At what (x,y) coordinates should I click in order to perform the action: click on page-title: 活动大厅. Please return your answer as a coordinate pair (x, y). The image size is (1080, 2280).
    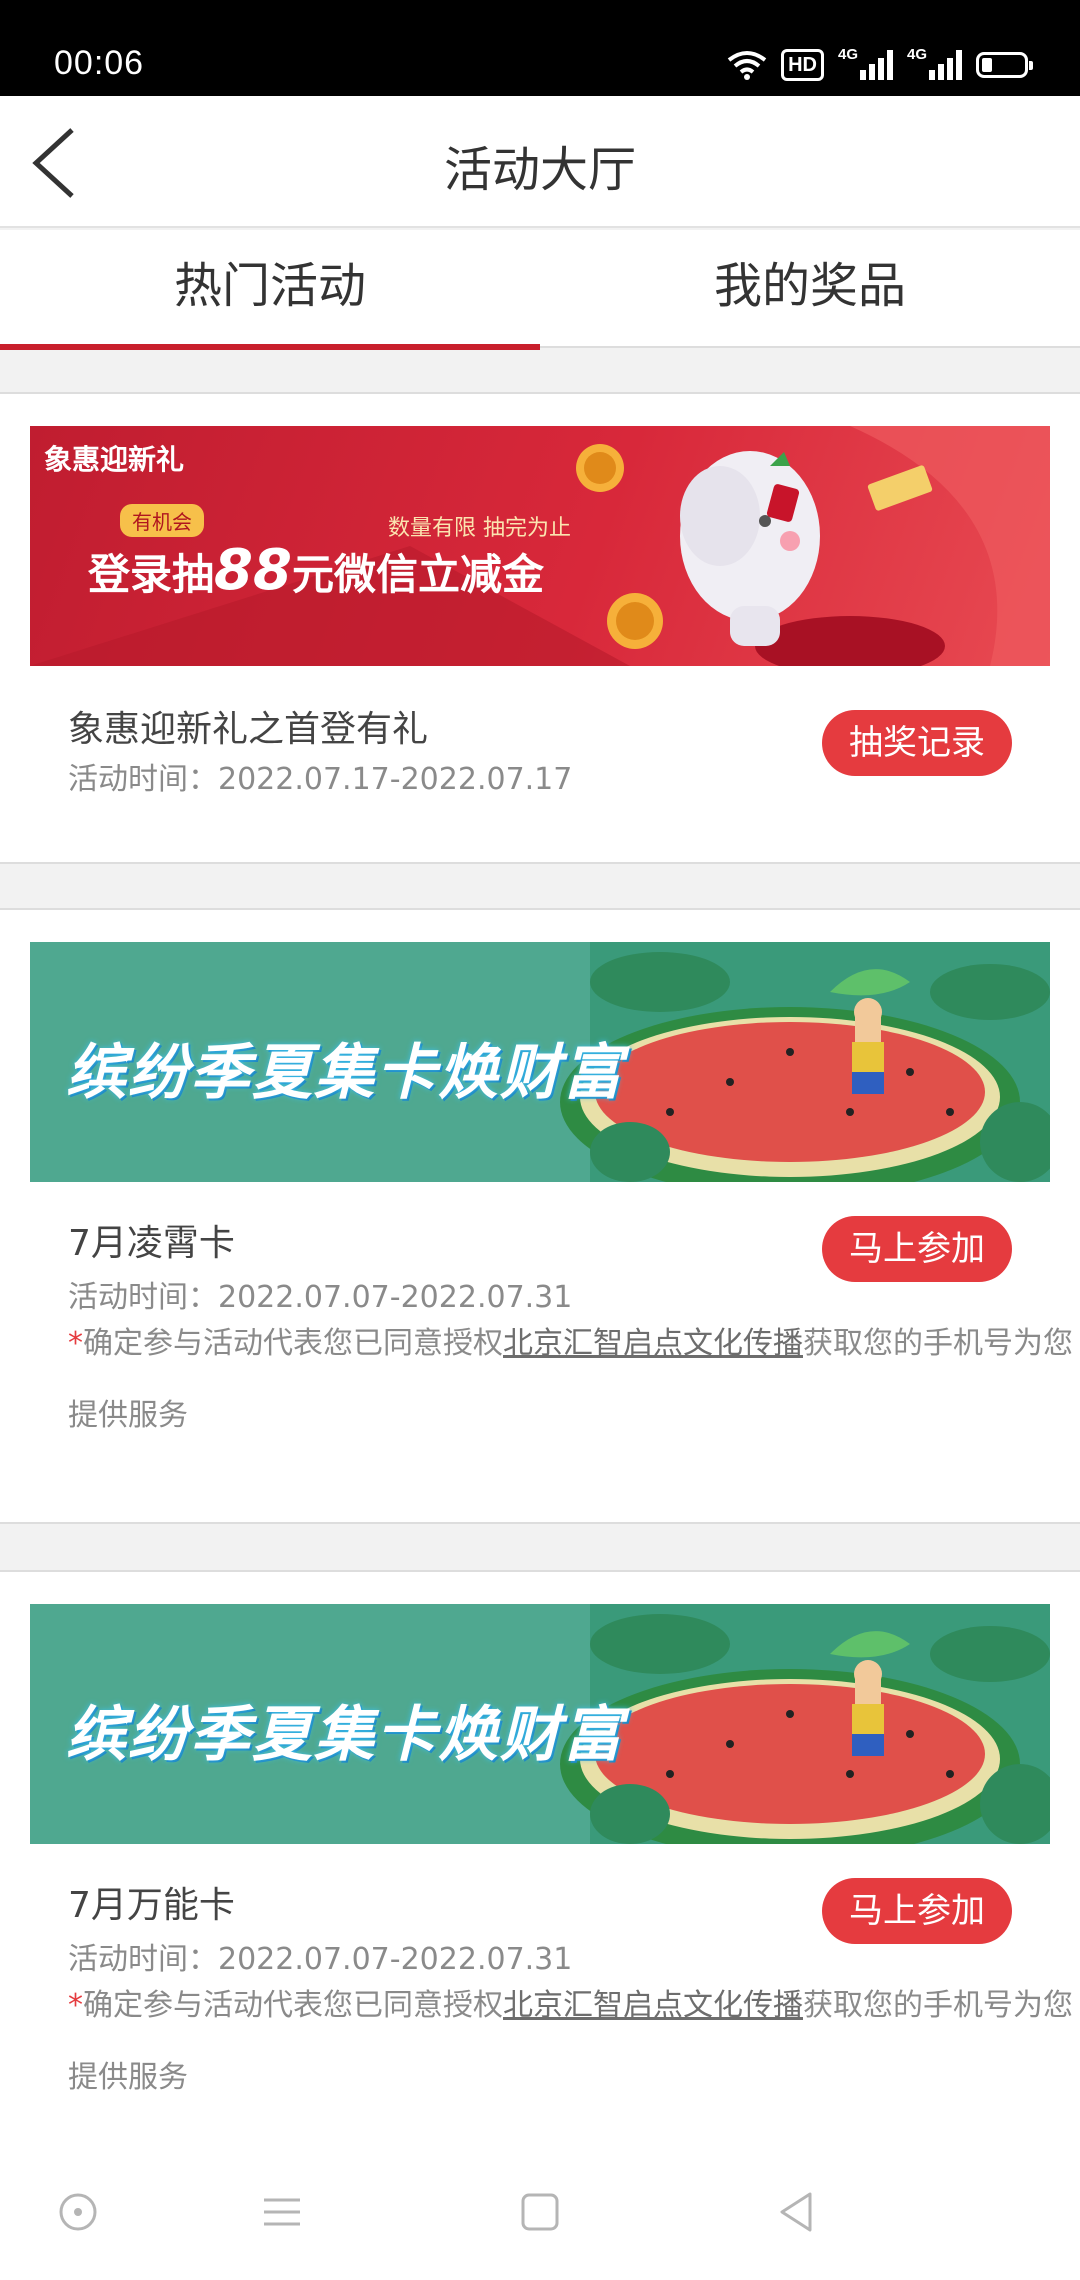
    Looking at the image, I should click on (539, 170).